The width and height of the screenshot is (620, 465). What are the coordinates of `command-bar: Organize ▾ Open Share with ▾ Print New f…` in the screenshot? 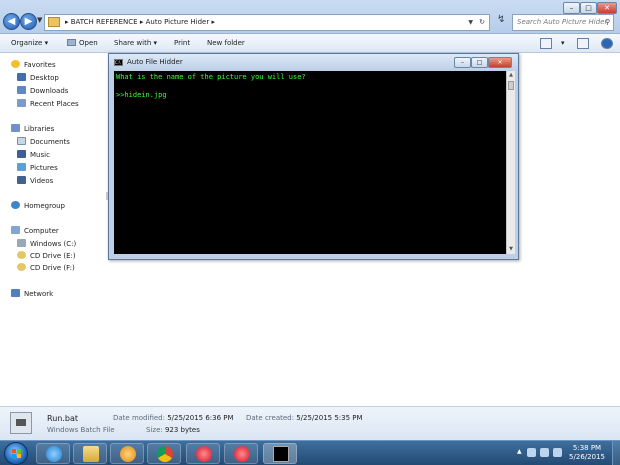 It's located at (310, 43).